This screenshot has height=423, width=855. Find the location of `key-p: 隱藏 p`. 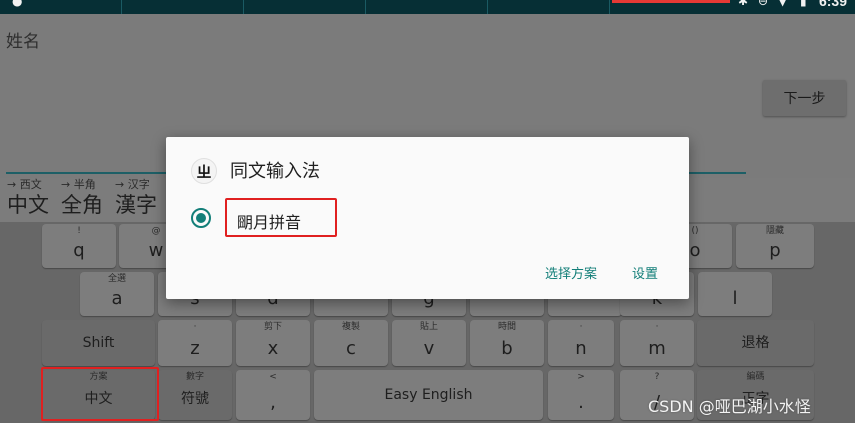

key-p: 隱藏 p is located at coordinates (775, 246).